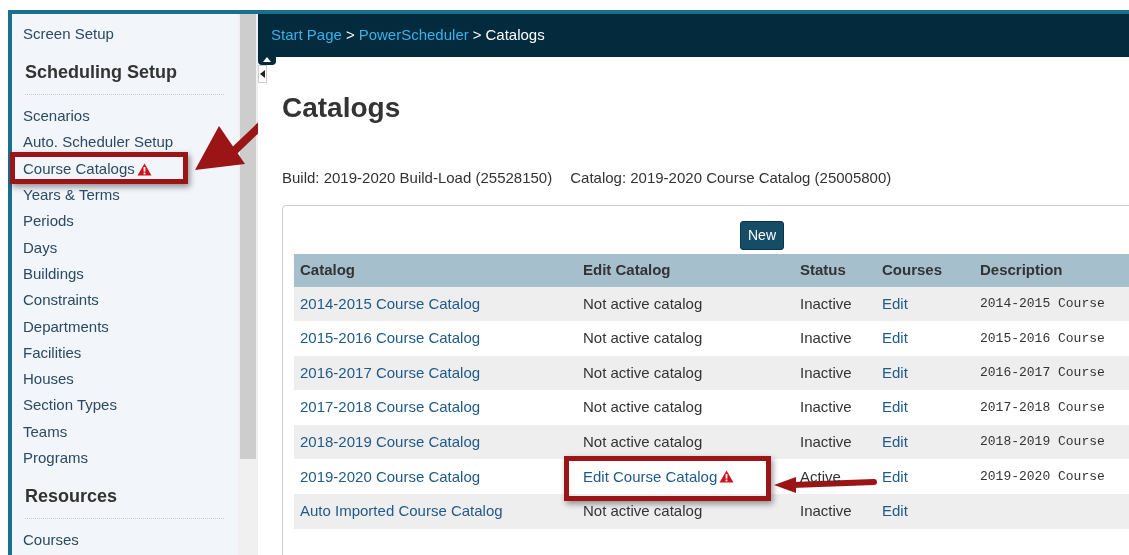  Describe the element at coordinates (70, 405) in the screenshot. I see `sidebar-link: Section Types` at that location.